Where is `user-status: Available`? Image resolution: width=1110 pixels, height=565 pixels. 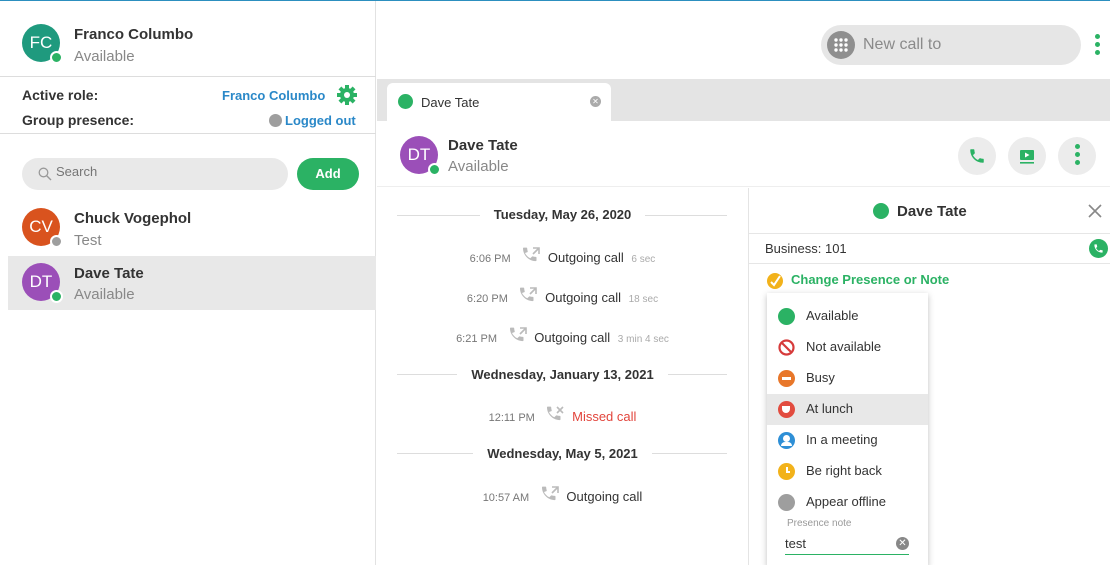
user-status: Available is located at coordinates (104, 56).